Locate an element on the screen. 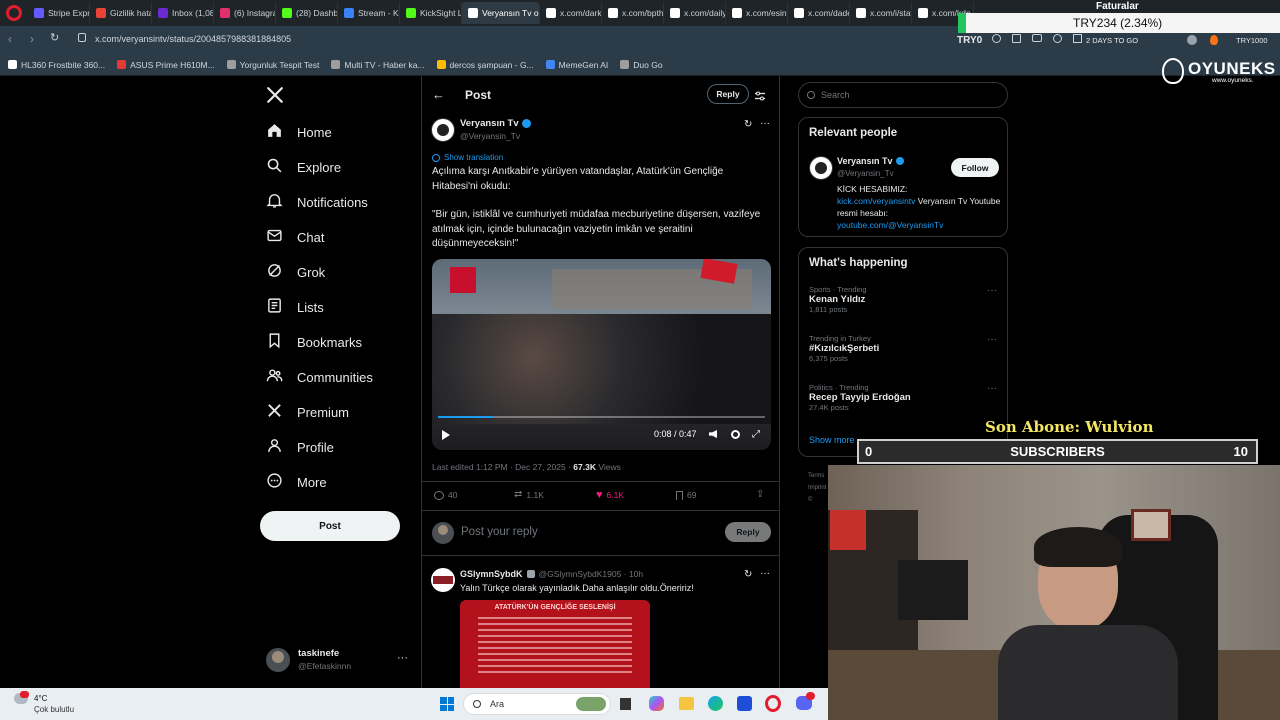 The height and width of the screenshot is (720, 1280). reply-author-name: GSlymnSybdK is located at coordinates (491, 574).